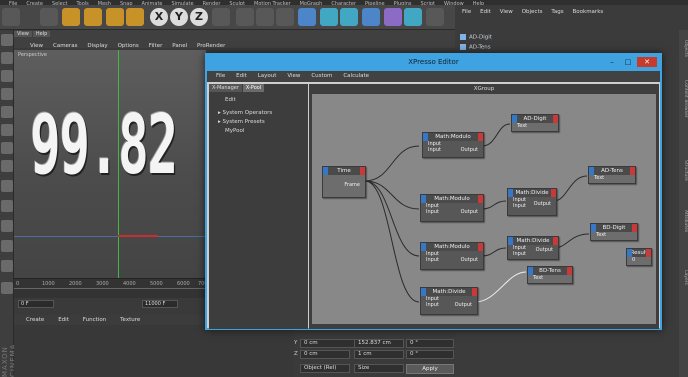 The image size is (688, 377). I want to click on side-tab-structure: Structure, so click(683, 170).